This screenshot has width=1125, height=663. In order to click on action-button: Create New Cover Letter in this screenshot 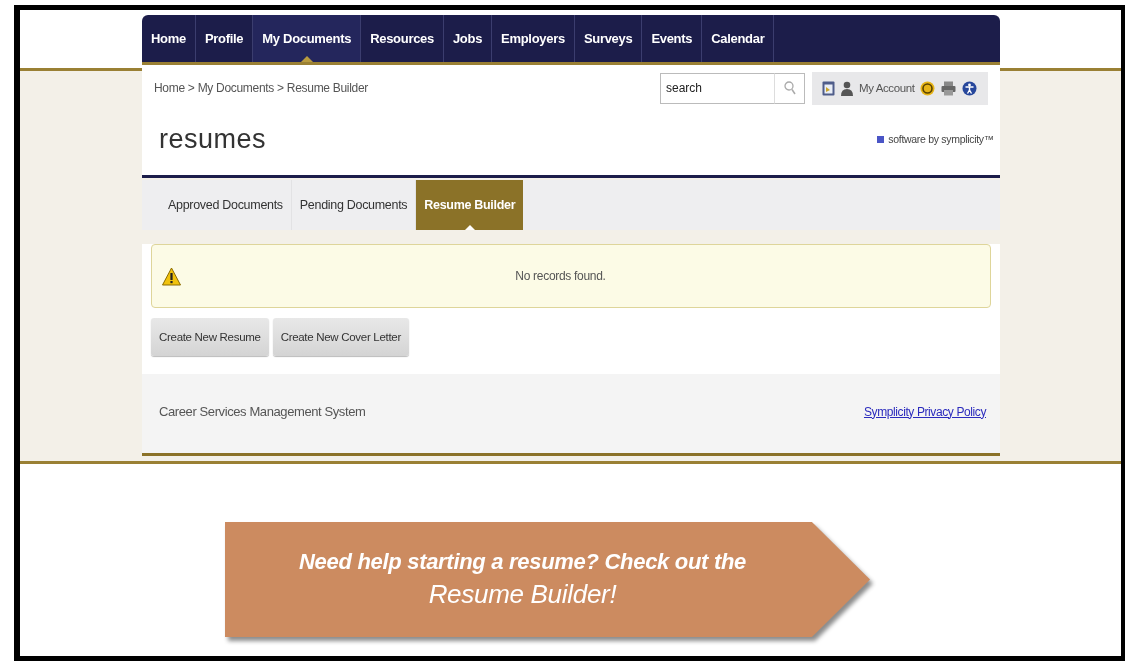, I will do `click(340, 337)`.